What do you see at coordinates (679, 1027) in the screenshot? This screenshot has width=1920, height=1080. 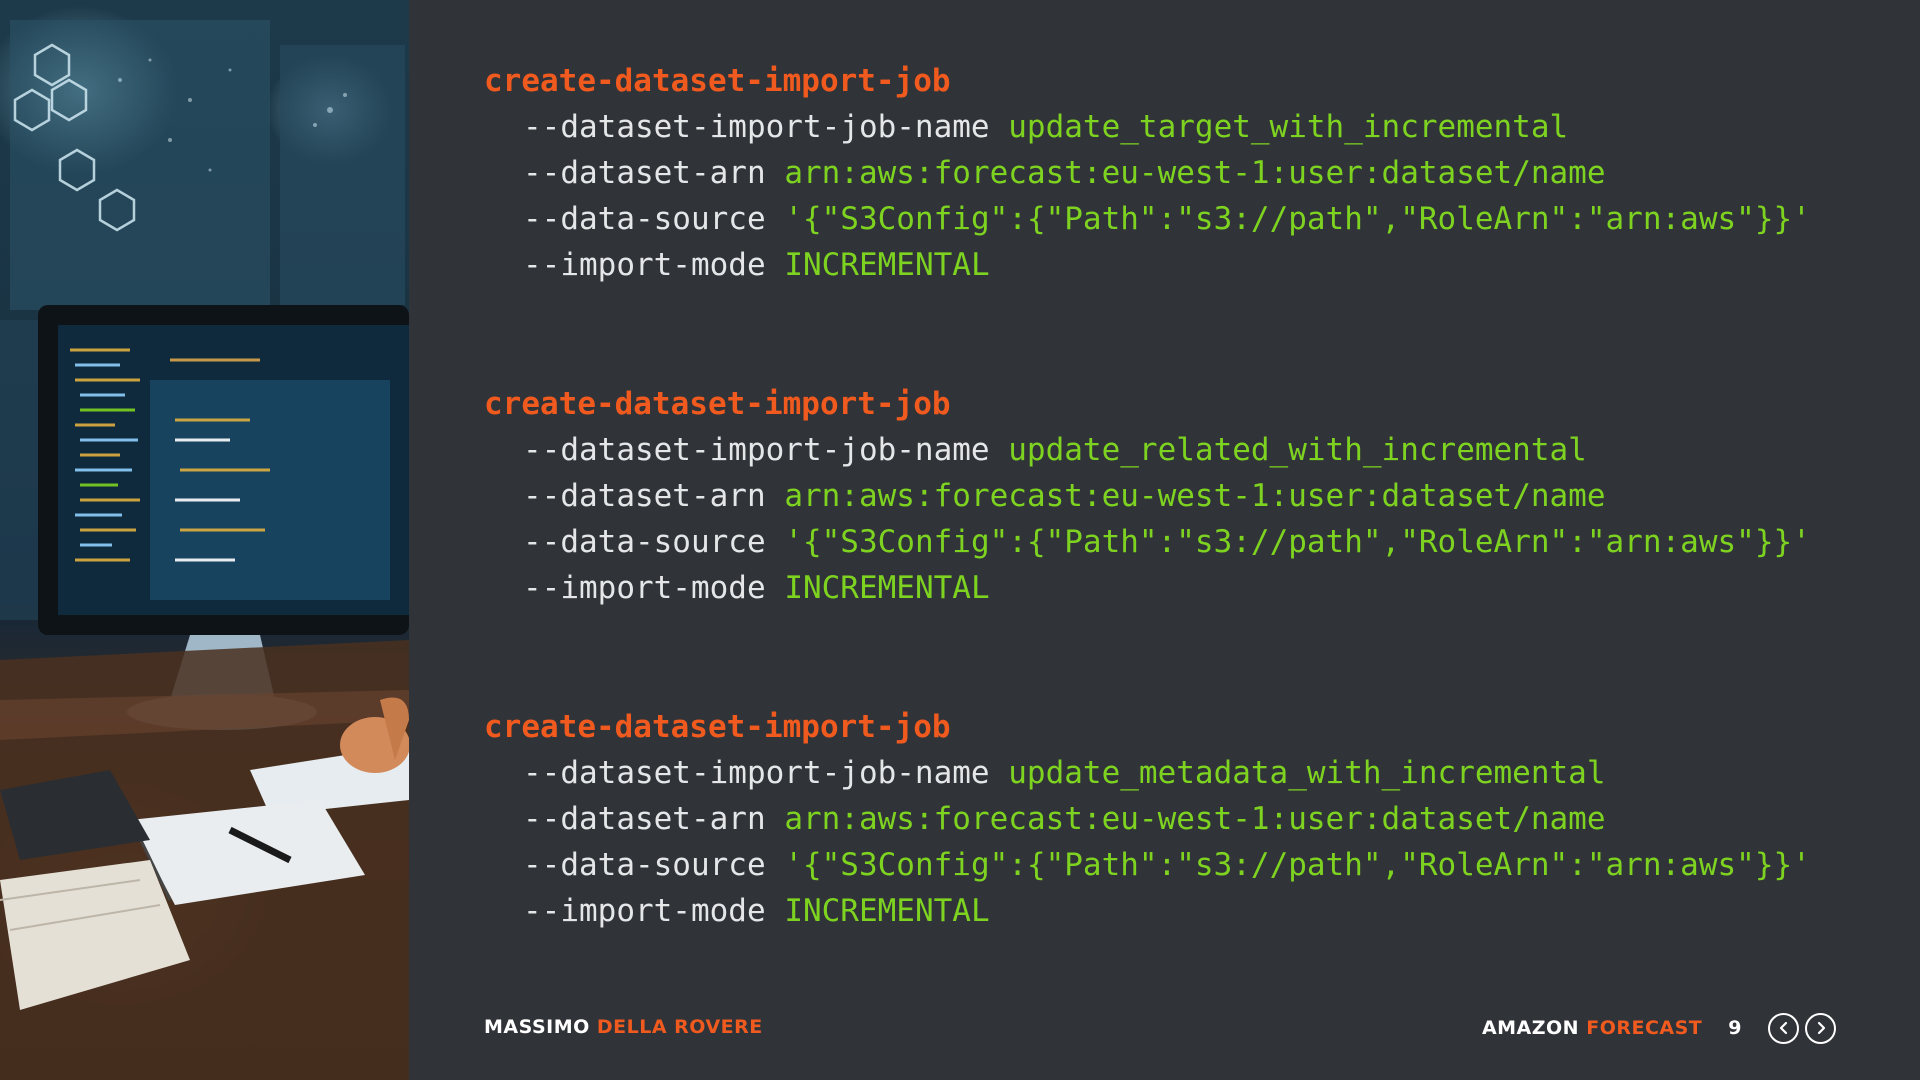 I see `author-last-name: DELLA ROVERE` at bounding box center [679, 1027].